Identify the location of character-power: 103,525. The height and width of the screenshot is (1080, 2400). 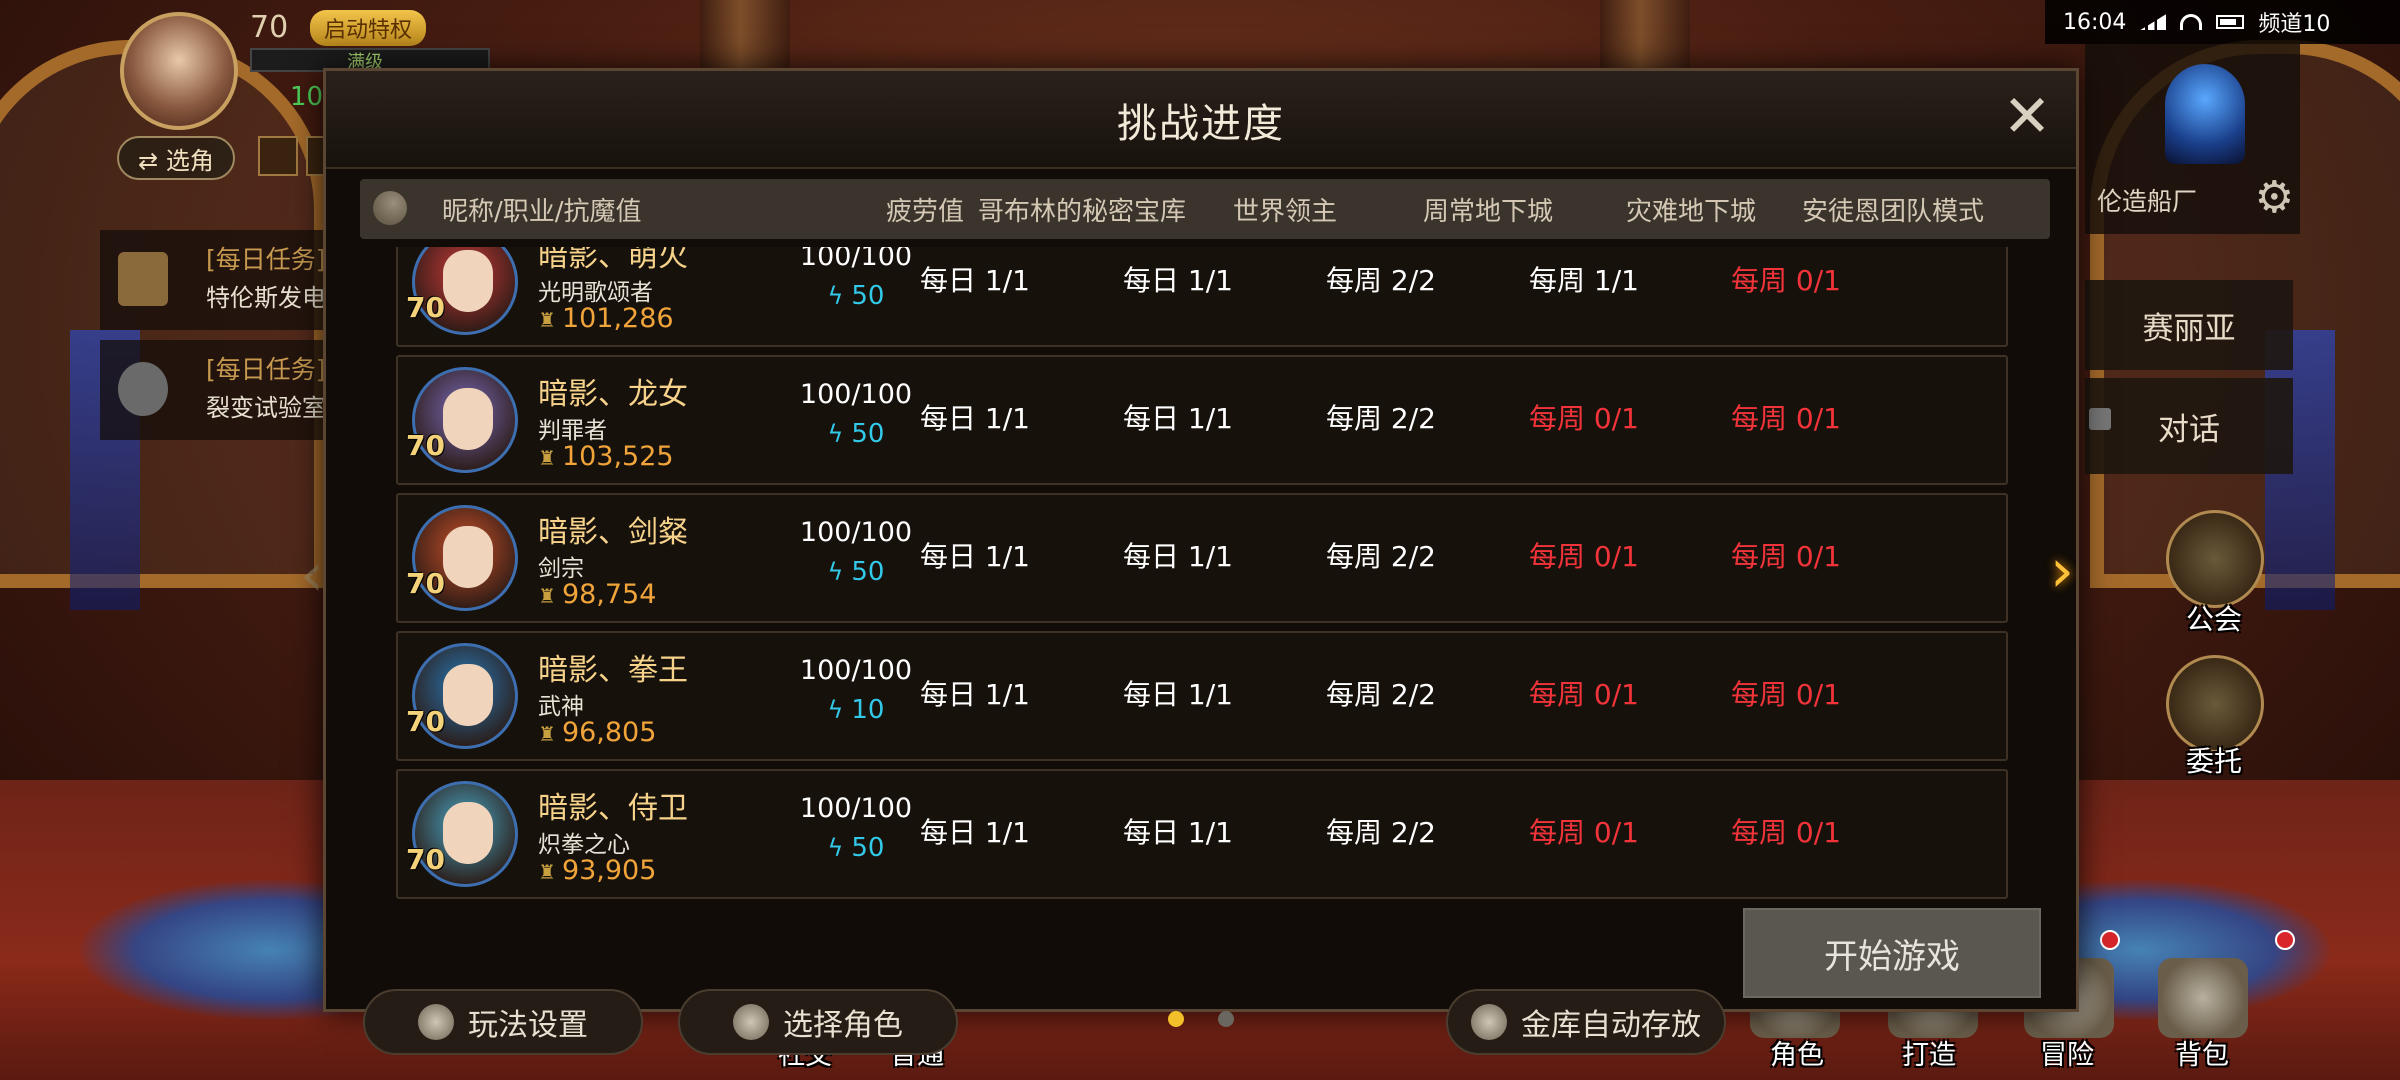
(606, 456).